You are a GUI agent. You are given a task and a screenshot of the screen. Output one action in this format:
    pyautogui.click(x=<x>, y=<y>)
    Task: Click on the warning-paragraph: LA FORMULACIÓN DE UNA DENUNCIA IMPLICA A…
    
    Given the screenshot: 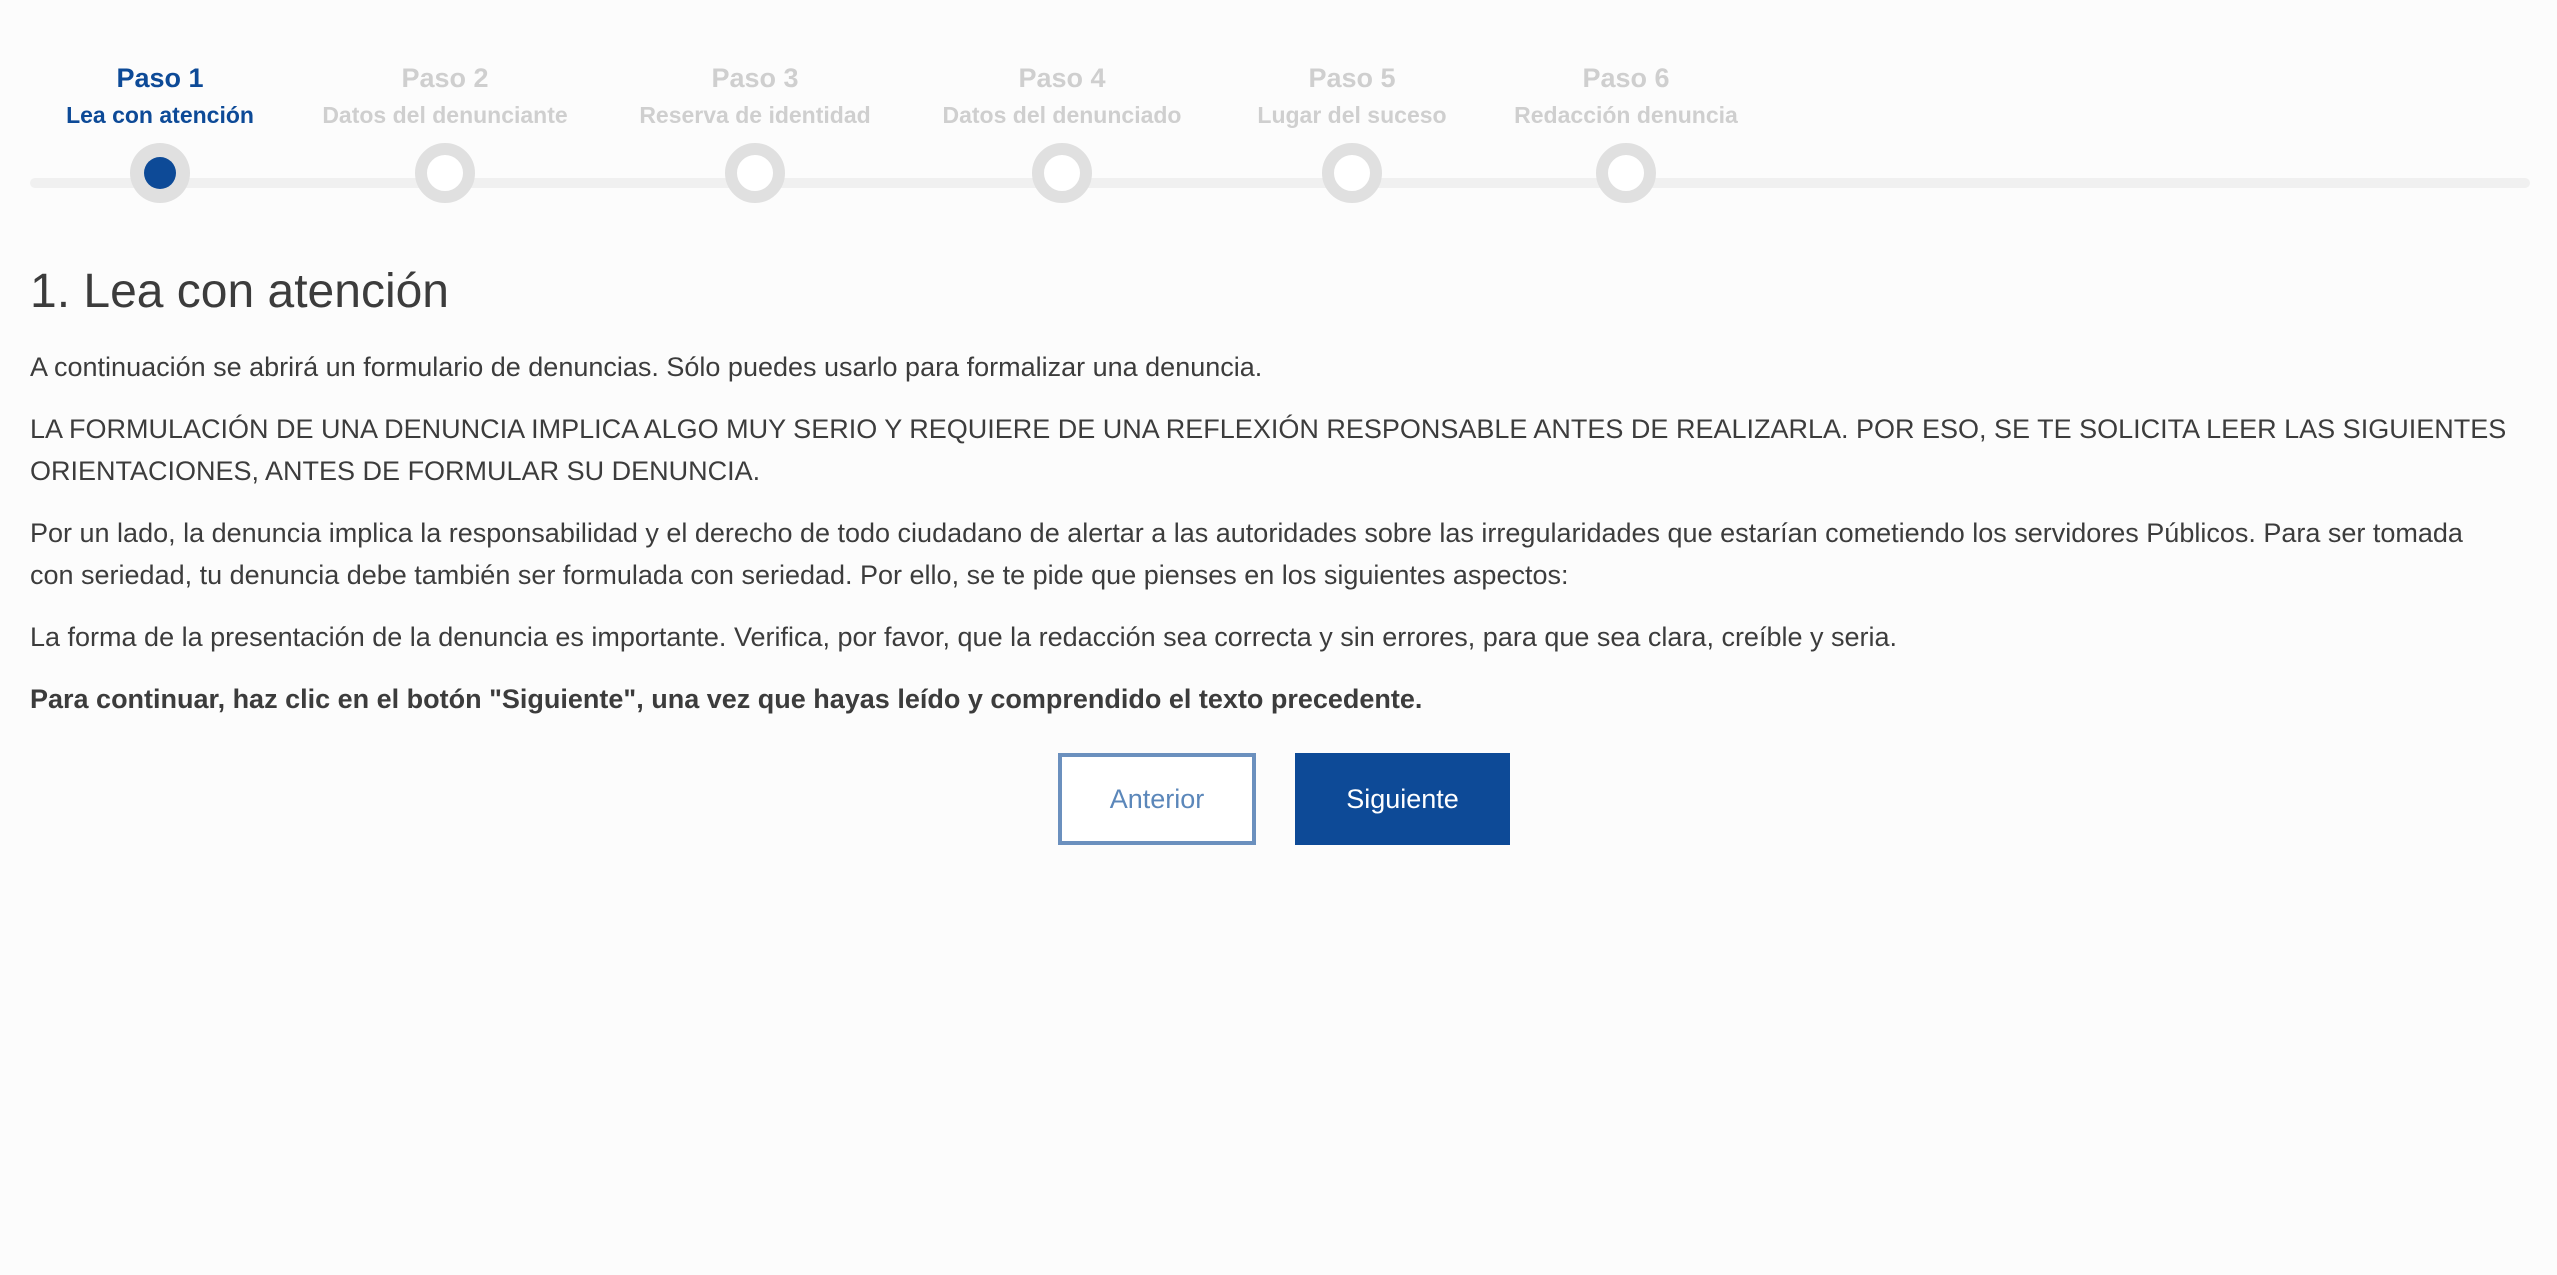 What is the action you would take?
    pyautogui.click(x=1268, y=450)
    